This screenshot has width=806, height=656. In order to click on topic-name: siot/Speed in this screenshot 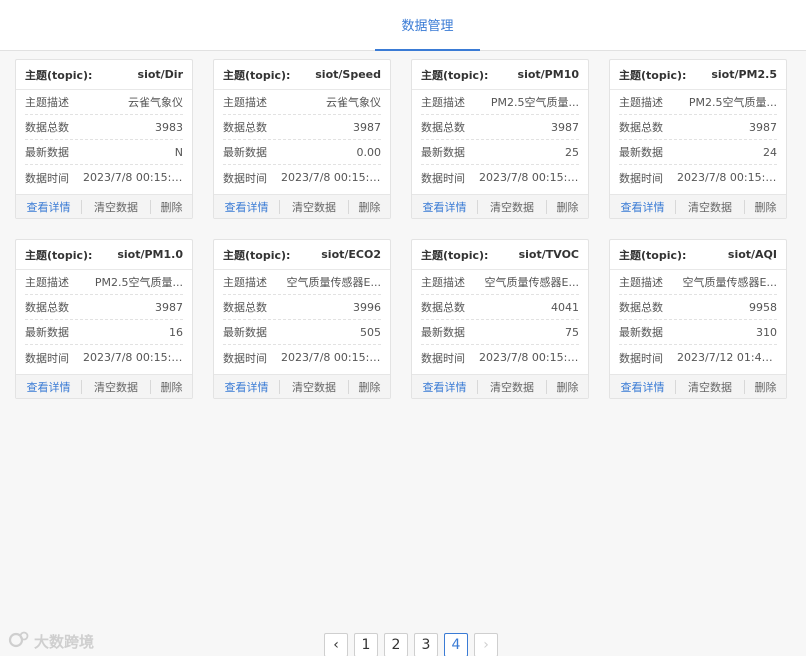, I will do `click(348, 74)`.